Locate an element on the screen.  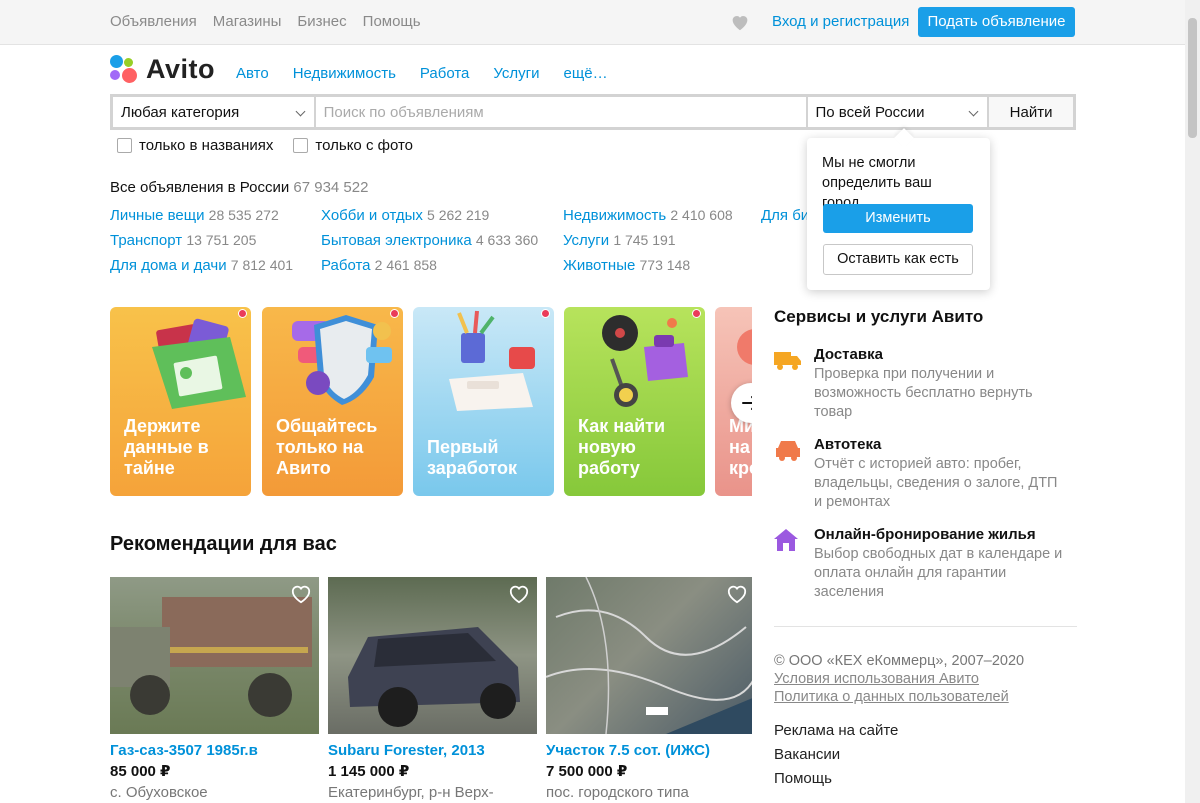
category-link: Хобби и отдых is located at coordinates (372, 215).